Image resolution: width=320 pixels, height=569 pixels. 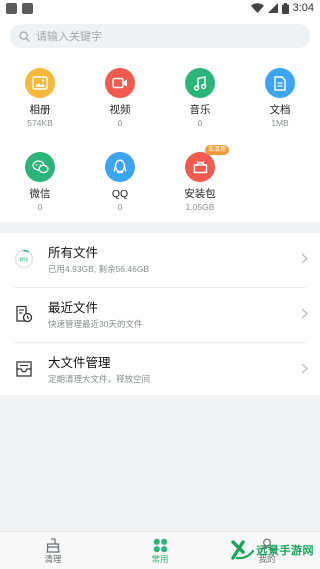 I want to click on category-wechat: 微信 0, so click(x=40, y=182).